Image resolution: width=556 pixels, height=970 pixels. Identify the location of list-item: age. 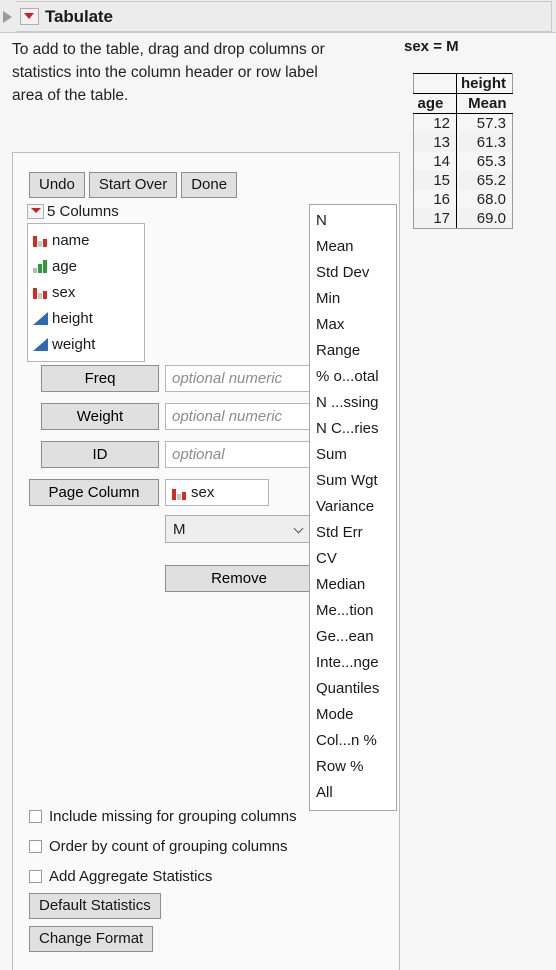
(86, 266).